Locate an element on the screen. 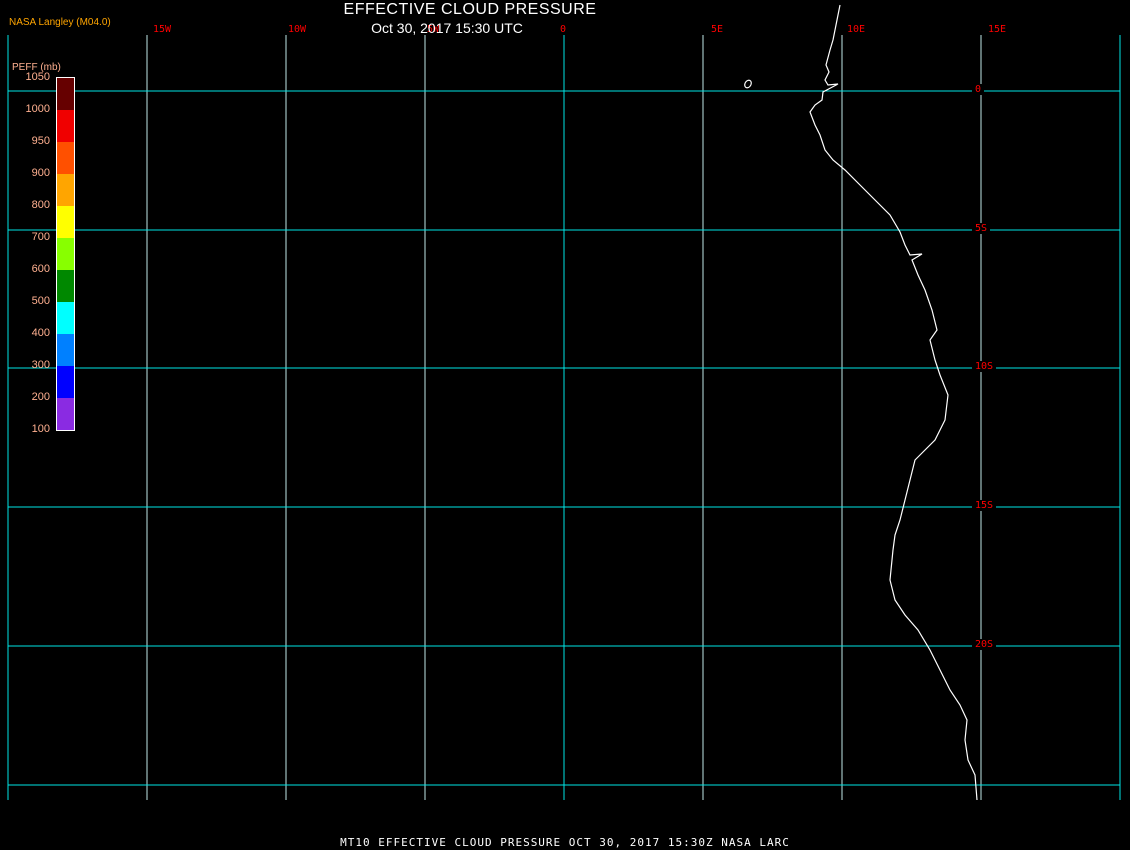 The height and width of the screenshot is (850, 1130). legend-tick-label: 600 is located at coordinates (40, 269).